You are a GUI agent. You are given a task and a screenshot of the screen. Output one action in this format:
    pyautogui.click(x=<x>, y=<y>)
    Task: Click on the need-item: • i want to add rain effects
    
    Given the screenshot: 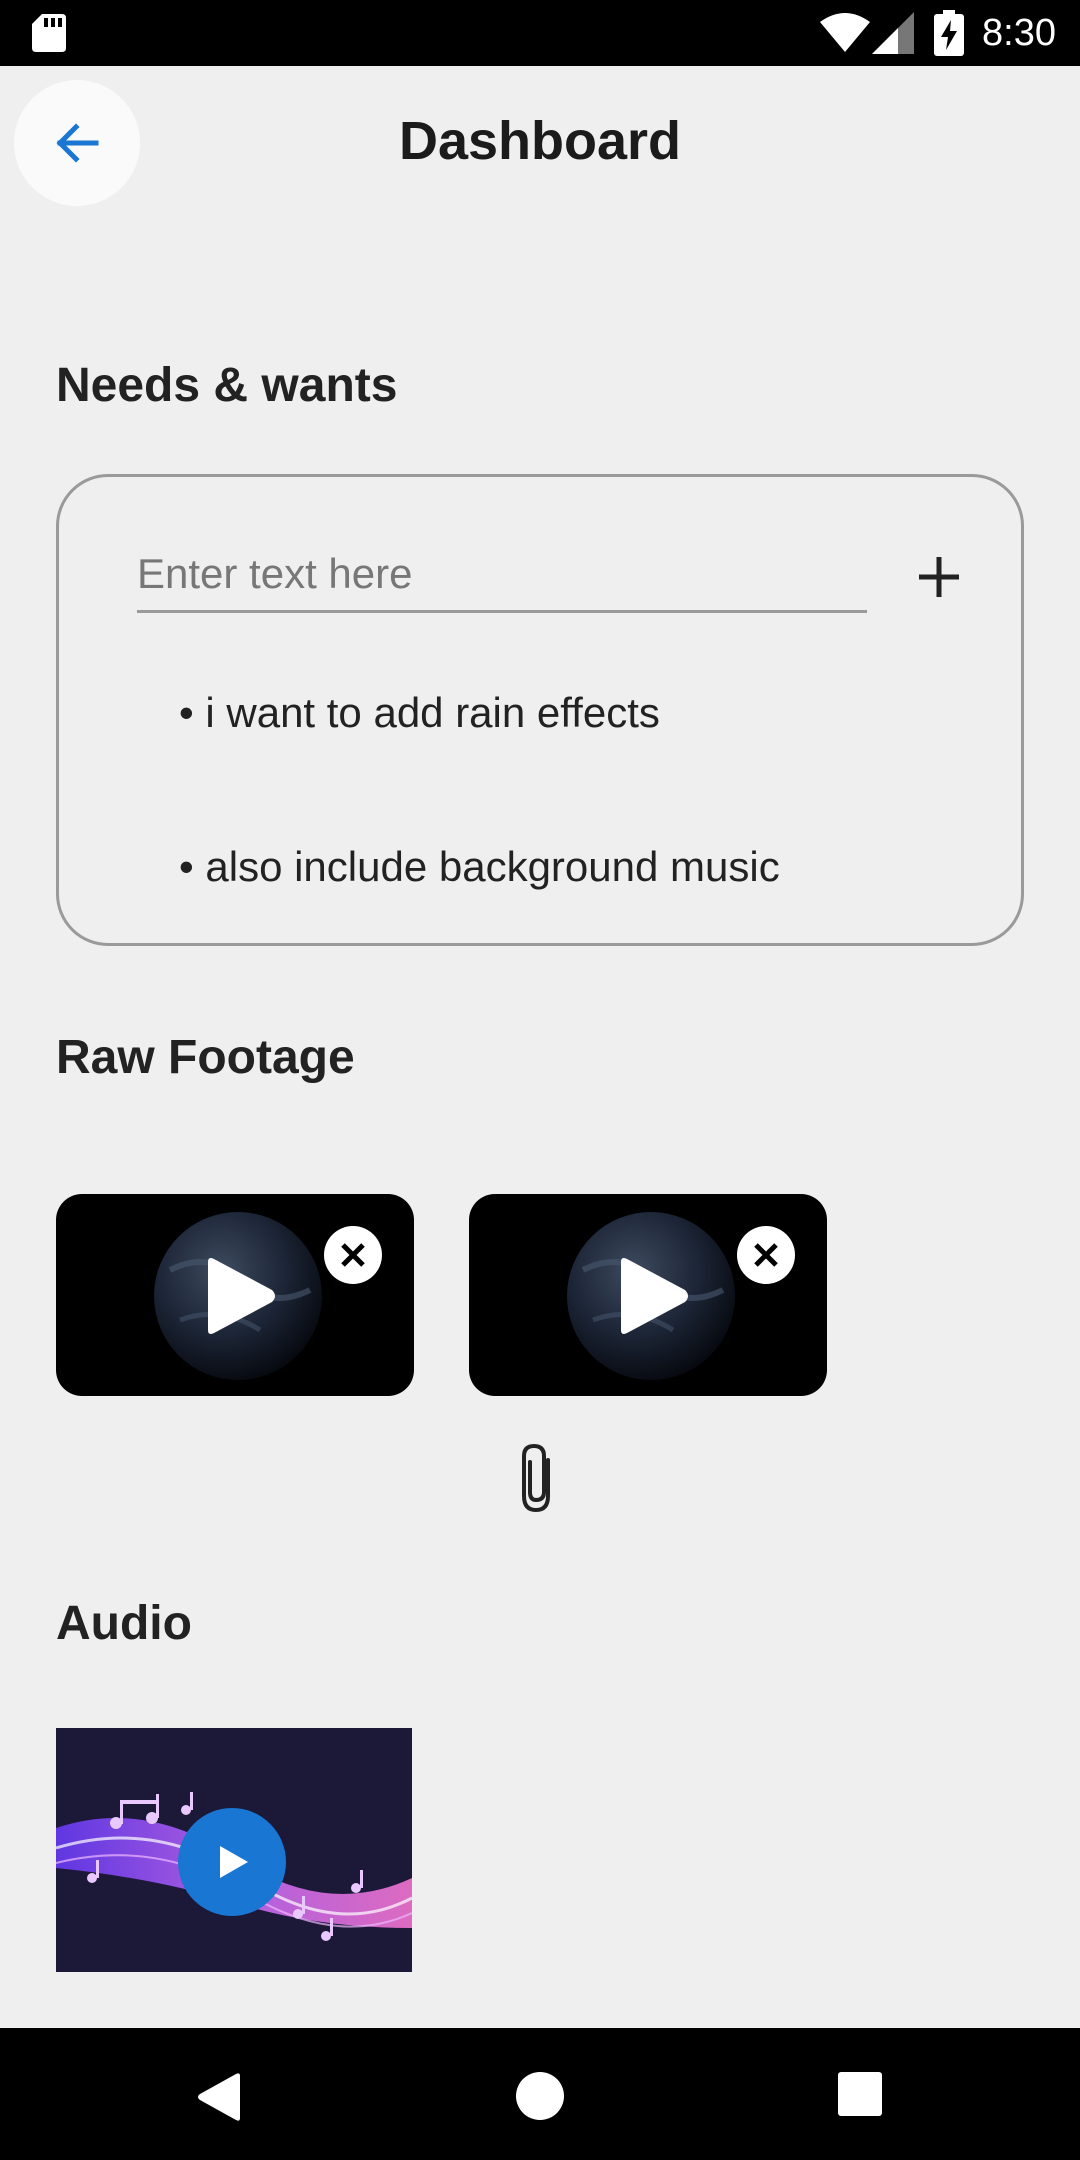 What is the action you would take?
    pyautogui.click(x=419, y=712)
    